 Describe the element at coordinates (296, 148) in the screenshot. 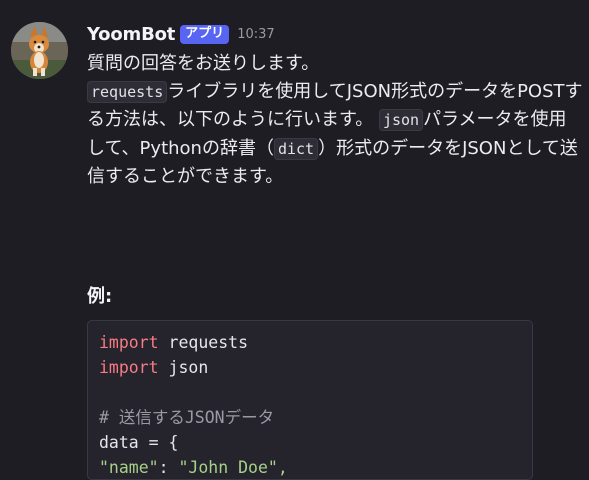

I see `inline-code-dict: dict` at that location.